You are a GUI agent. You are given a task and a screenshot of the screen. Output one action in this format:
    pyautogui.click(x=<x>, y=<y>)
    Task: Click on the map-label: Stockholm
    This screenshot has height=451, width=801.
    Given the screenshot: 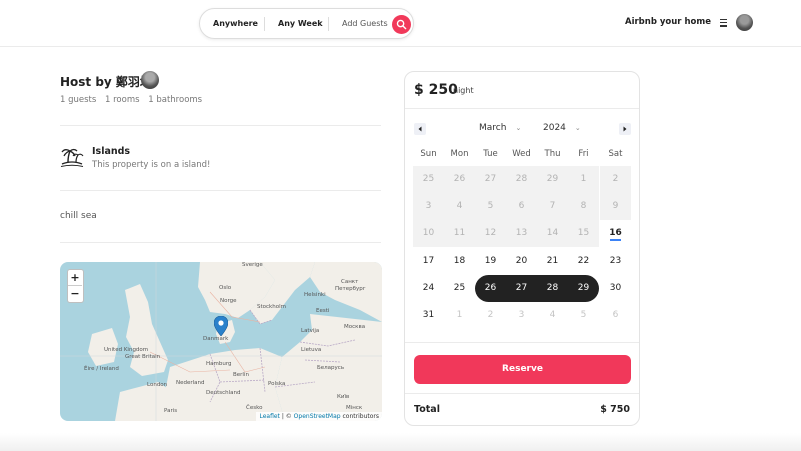 What is the action you would take?
    pyautogui.click(x=271, y=307)
    